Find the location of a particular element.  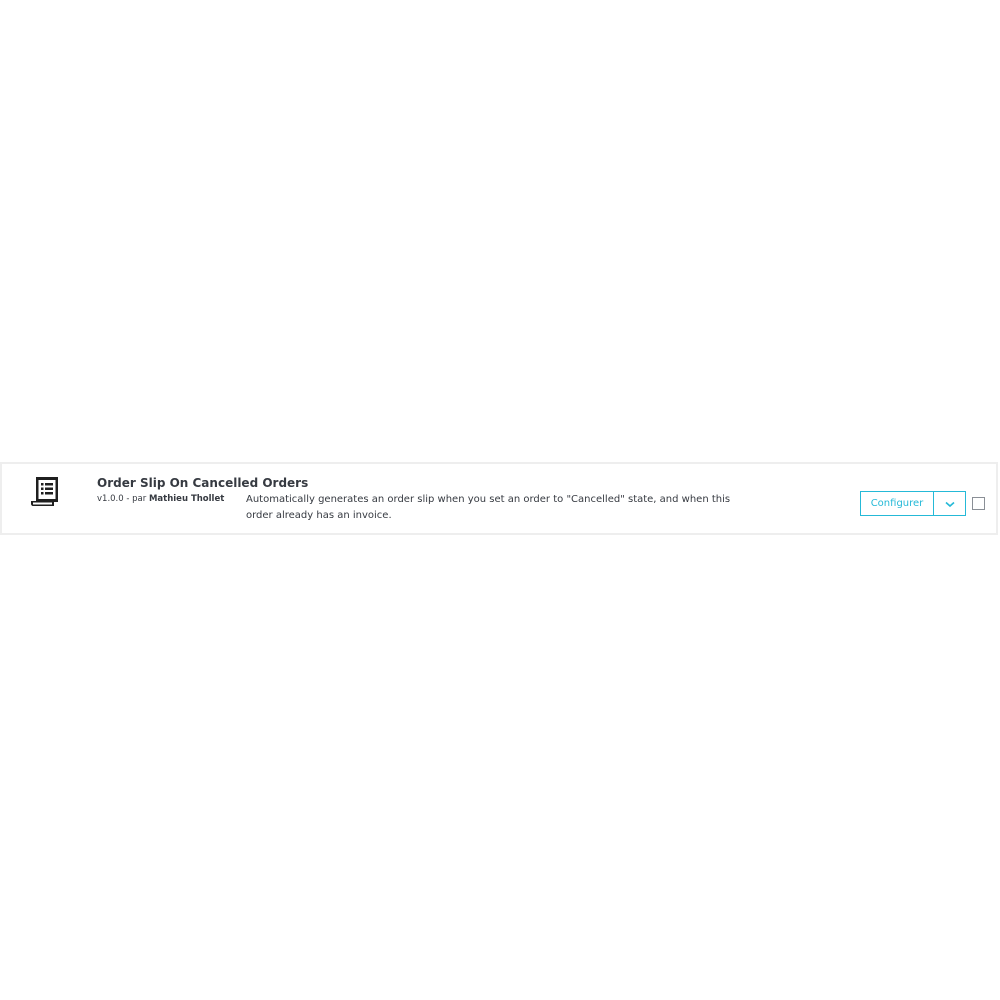

module-title: Order Slip On Cancelled Orders is located at coordinates (203, 483).